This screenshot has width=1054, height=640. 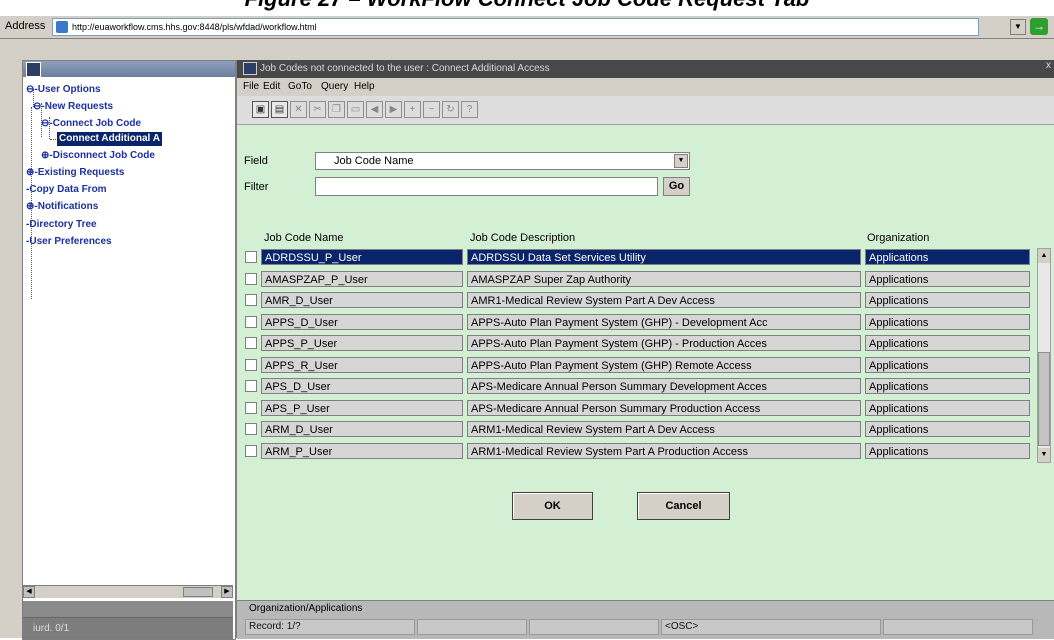 I want to click on scroll-left-icon: ◀, so click(x=29, y=592).